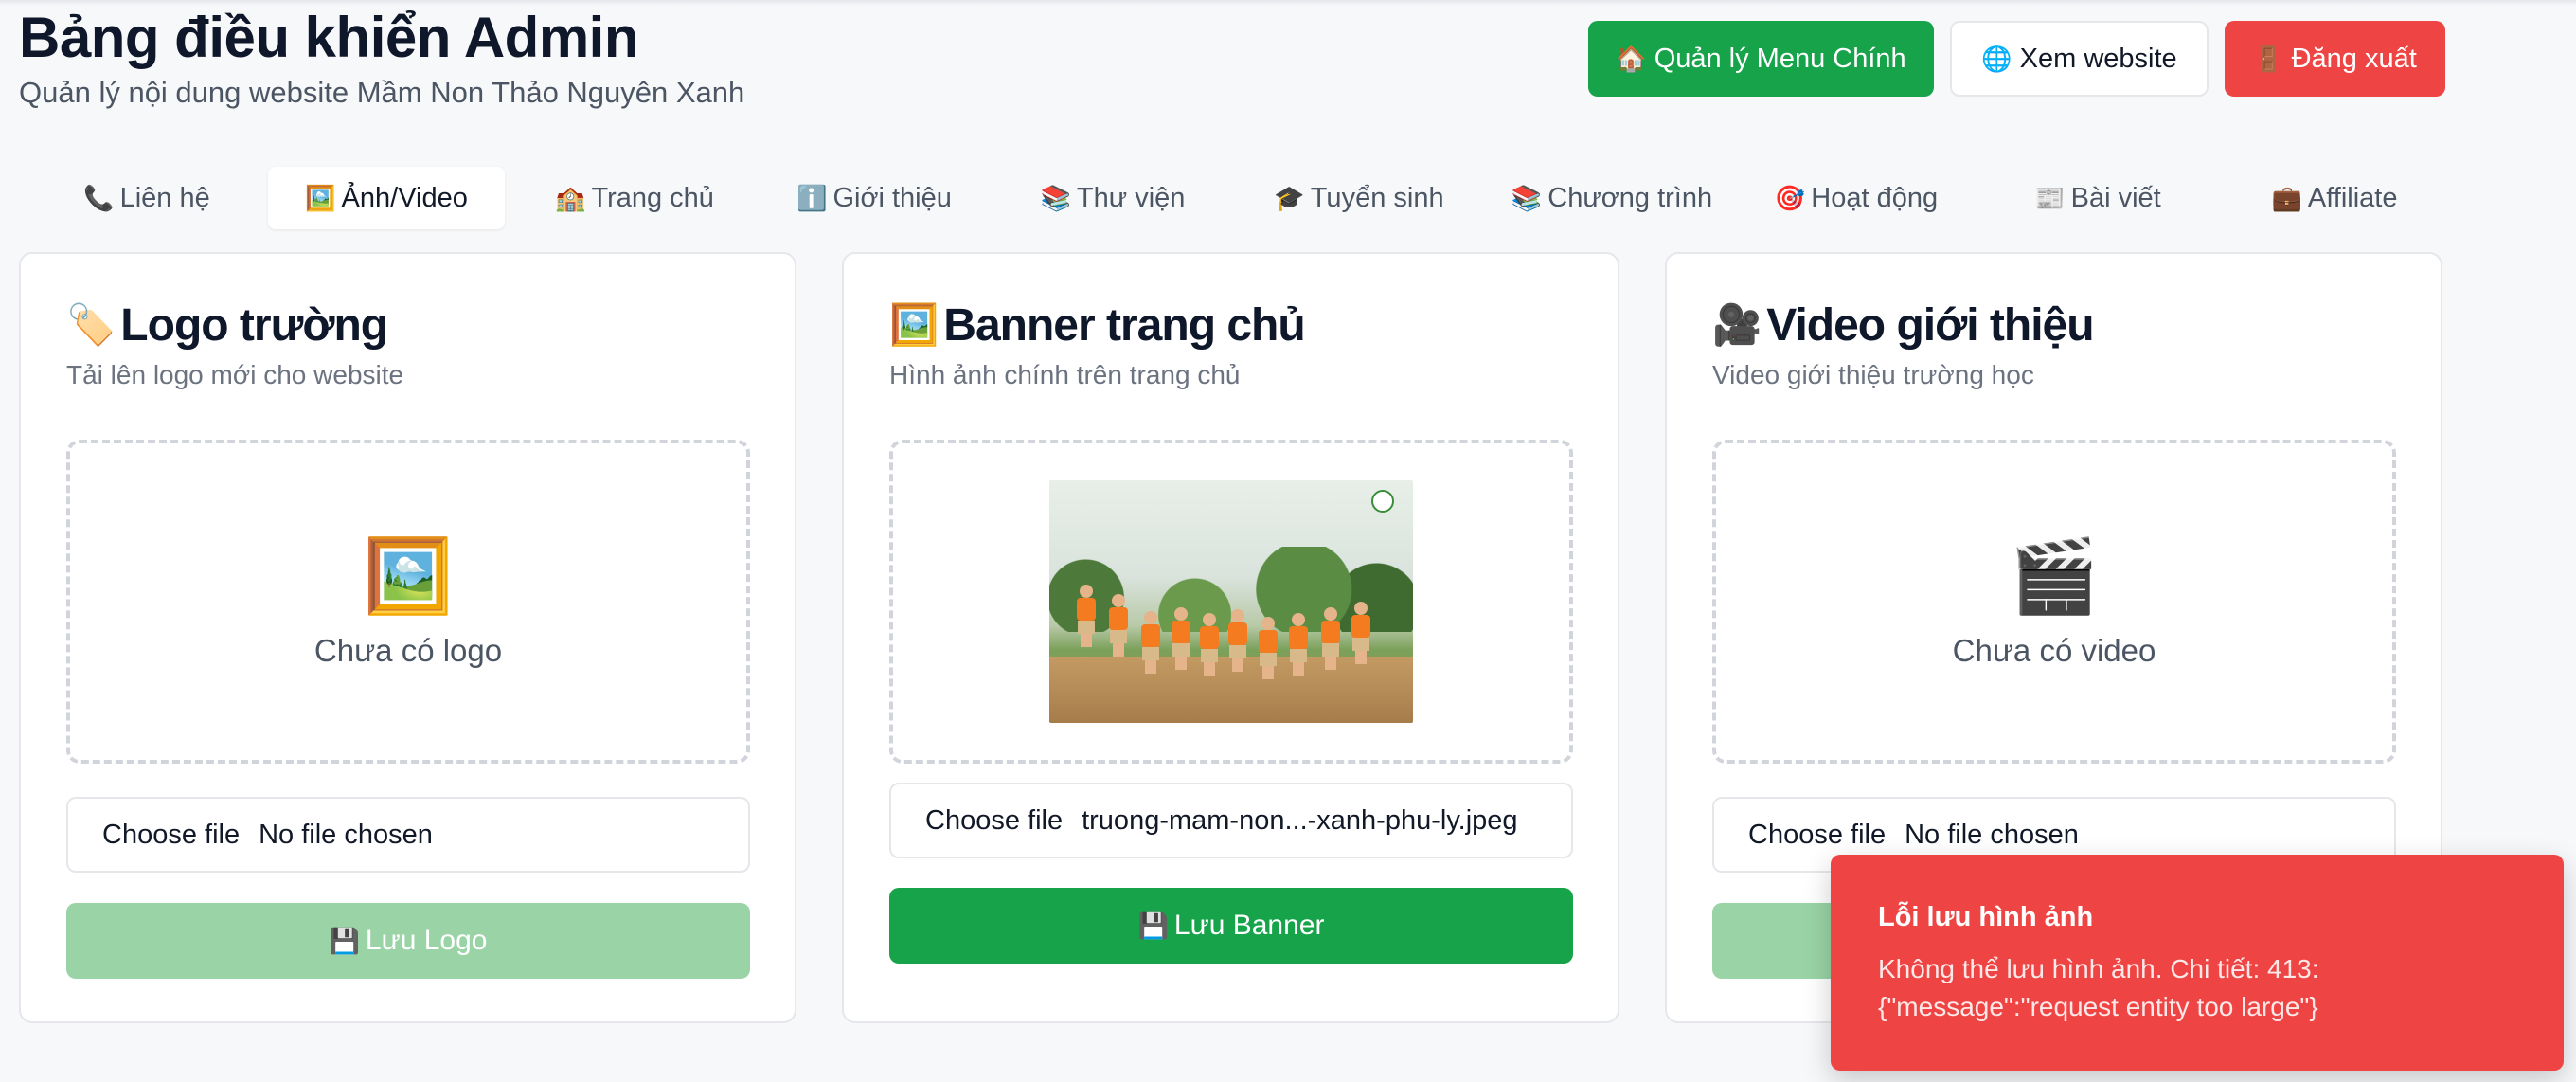  I want to click on logo-placeholder-text: Chưa có logo, so click(408, 650).